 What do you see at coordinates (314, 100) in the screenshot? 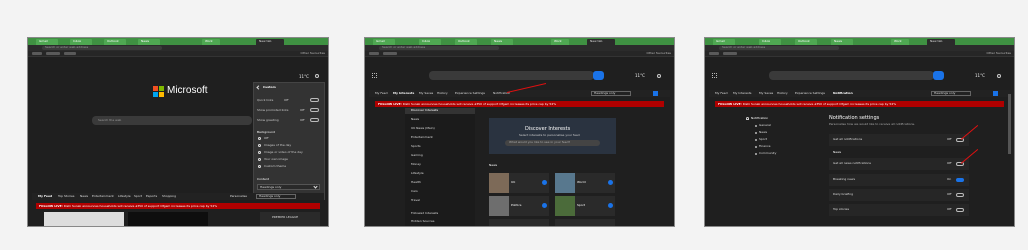
I see `quick-links-toggle` at bounding box center [314, 100].